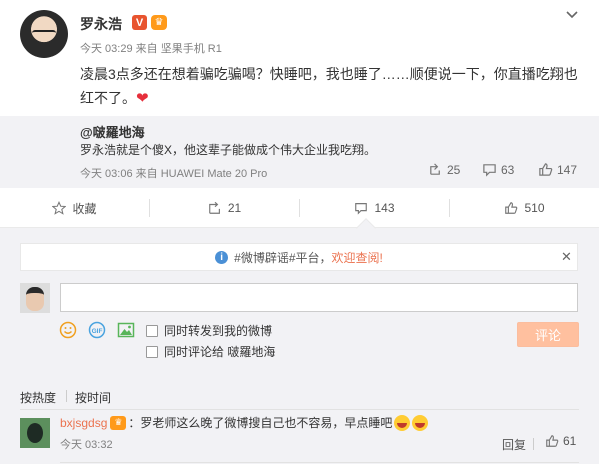  What do you see at coordinates (139, 22) in the screenshot?
I see `verified-icon: V` at bounding box center [139, 22].